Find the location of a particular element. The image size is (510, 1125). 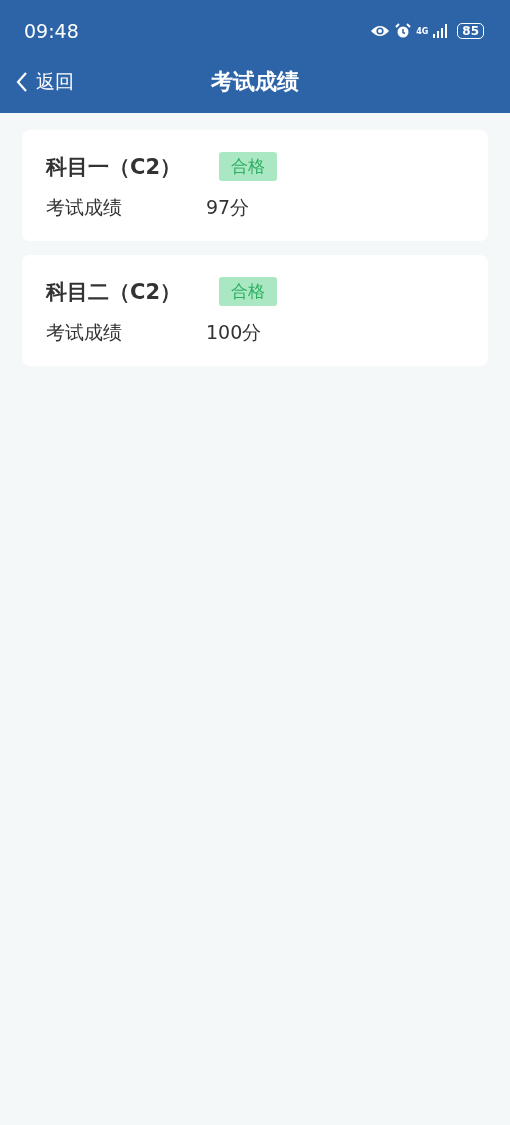

chevron-left-icon is located at coordinates (22, 82).